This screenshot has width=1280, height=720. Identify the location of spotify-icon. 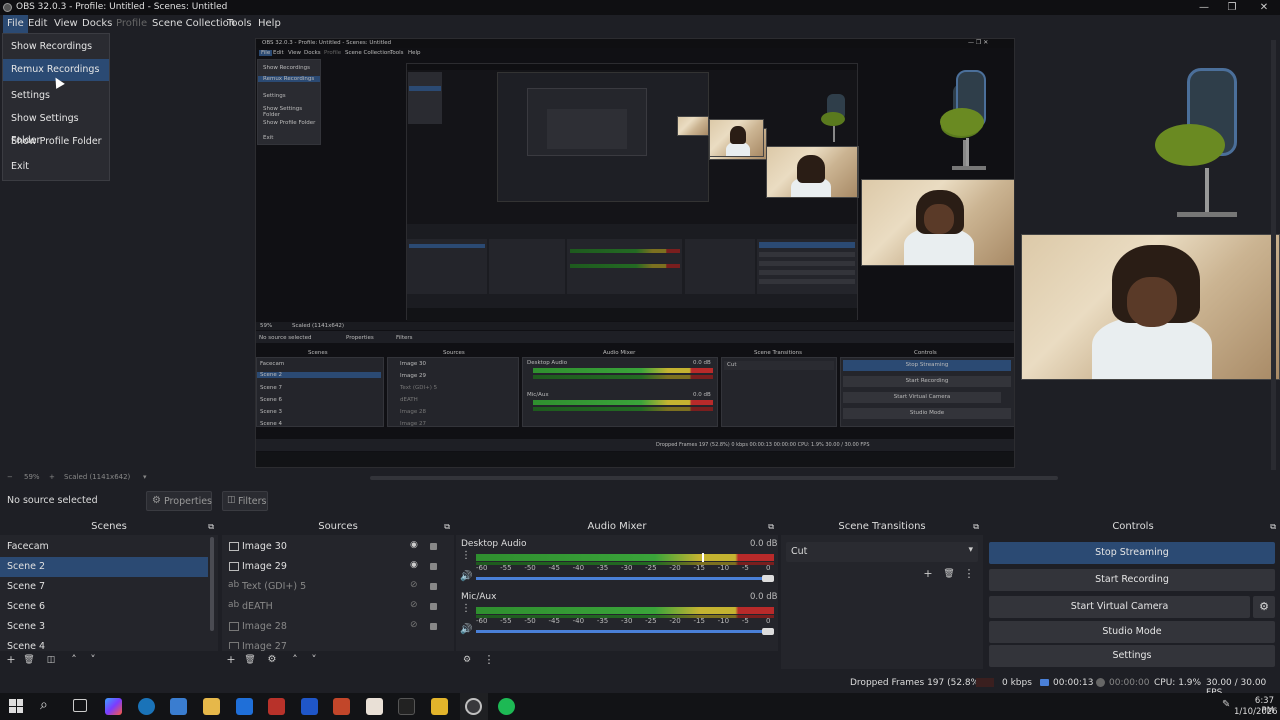
(506, 706).